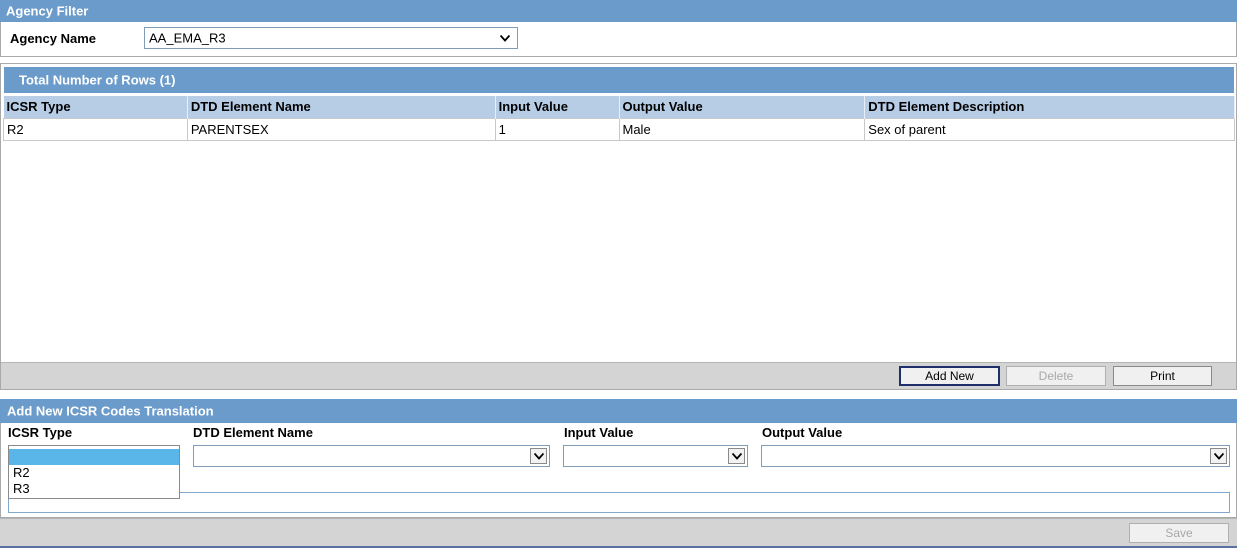 The width and height of the screenshot is (1239, 550). I want to click on add-new-button: Add New, so click(949, 376).